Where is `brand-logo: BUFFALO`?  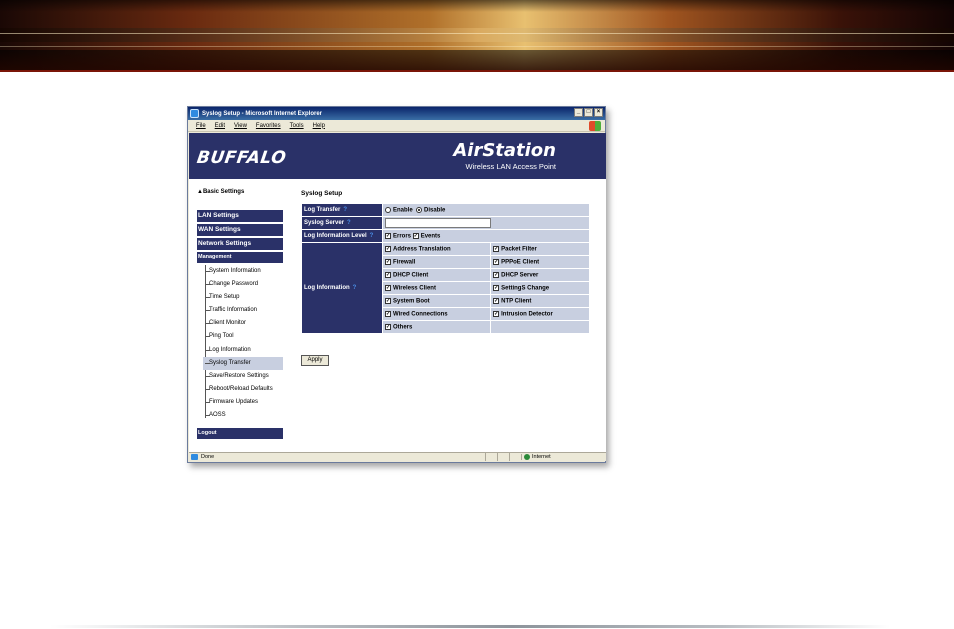 brand-logo: BUFFALO is located at coordinates (241, 158).